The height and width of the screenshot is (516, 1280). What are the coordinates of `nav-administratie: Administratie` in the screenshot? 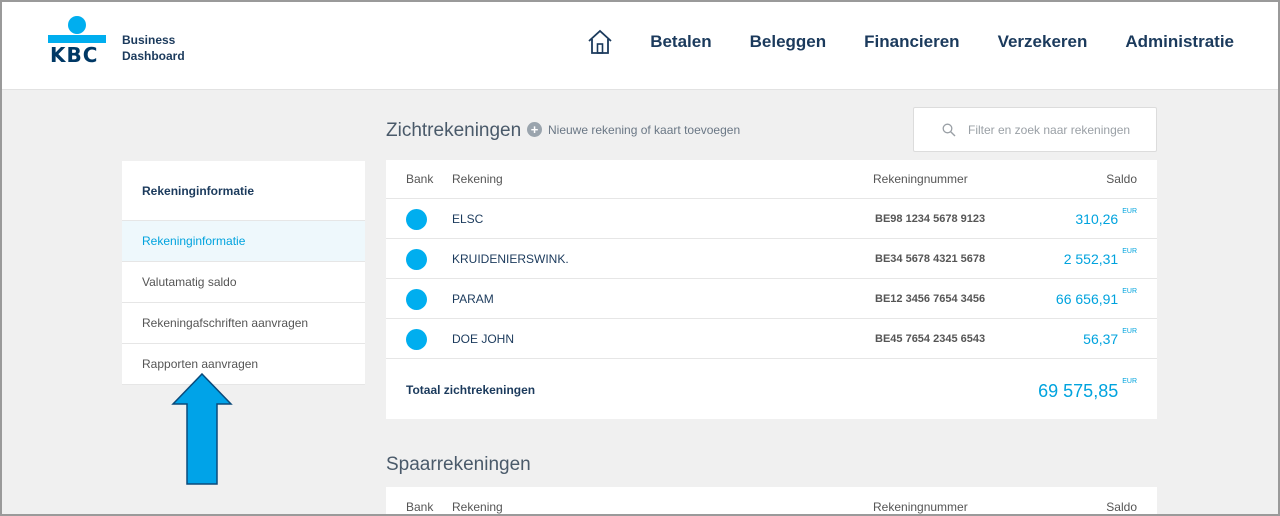 It's located at (1179, 42).